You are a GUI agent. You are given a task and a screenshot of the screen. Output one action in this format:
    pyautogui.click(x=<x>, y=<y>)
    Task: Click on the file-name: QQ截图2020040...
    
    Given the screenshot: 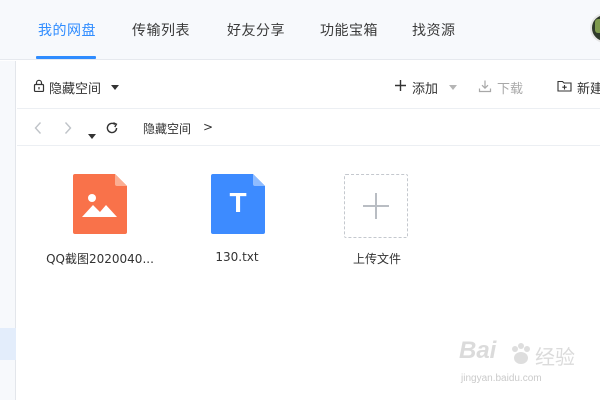 What is the action you would take?
    pyautogui.click(x=100, y=259)
    